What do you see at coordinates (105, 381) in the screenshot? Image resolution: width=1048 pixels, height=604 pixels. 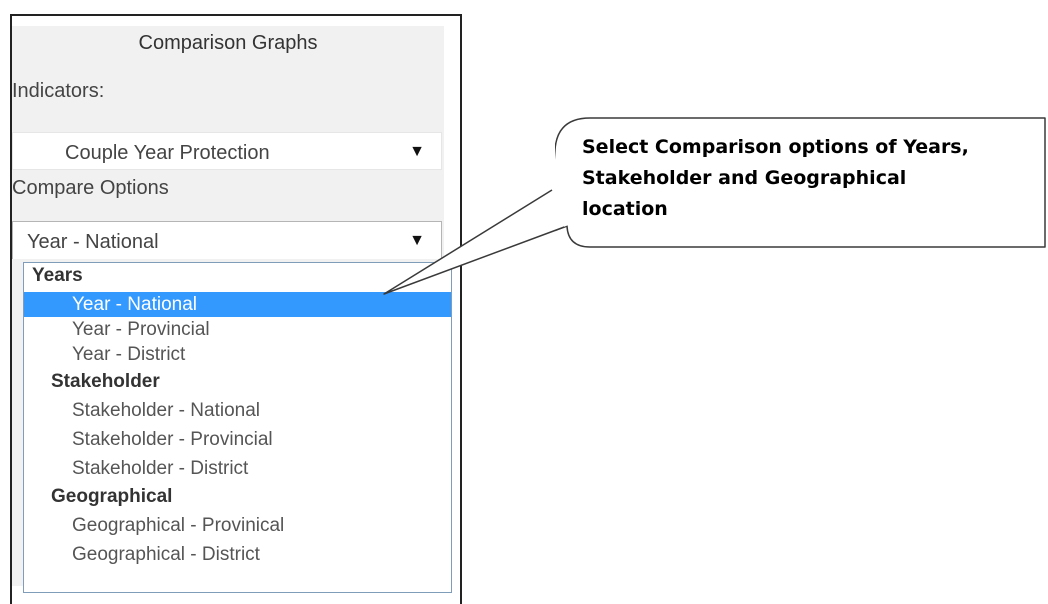 I see `optgroup-stakeholder: Stakeholder` at bounding box center [105, 381].